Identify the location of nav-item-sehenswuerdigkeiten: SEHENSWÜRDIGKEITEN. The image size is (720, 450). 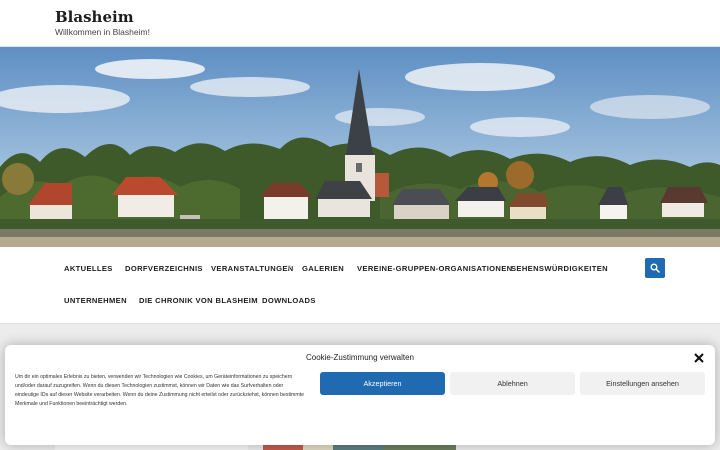
(559, 268).